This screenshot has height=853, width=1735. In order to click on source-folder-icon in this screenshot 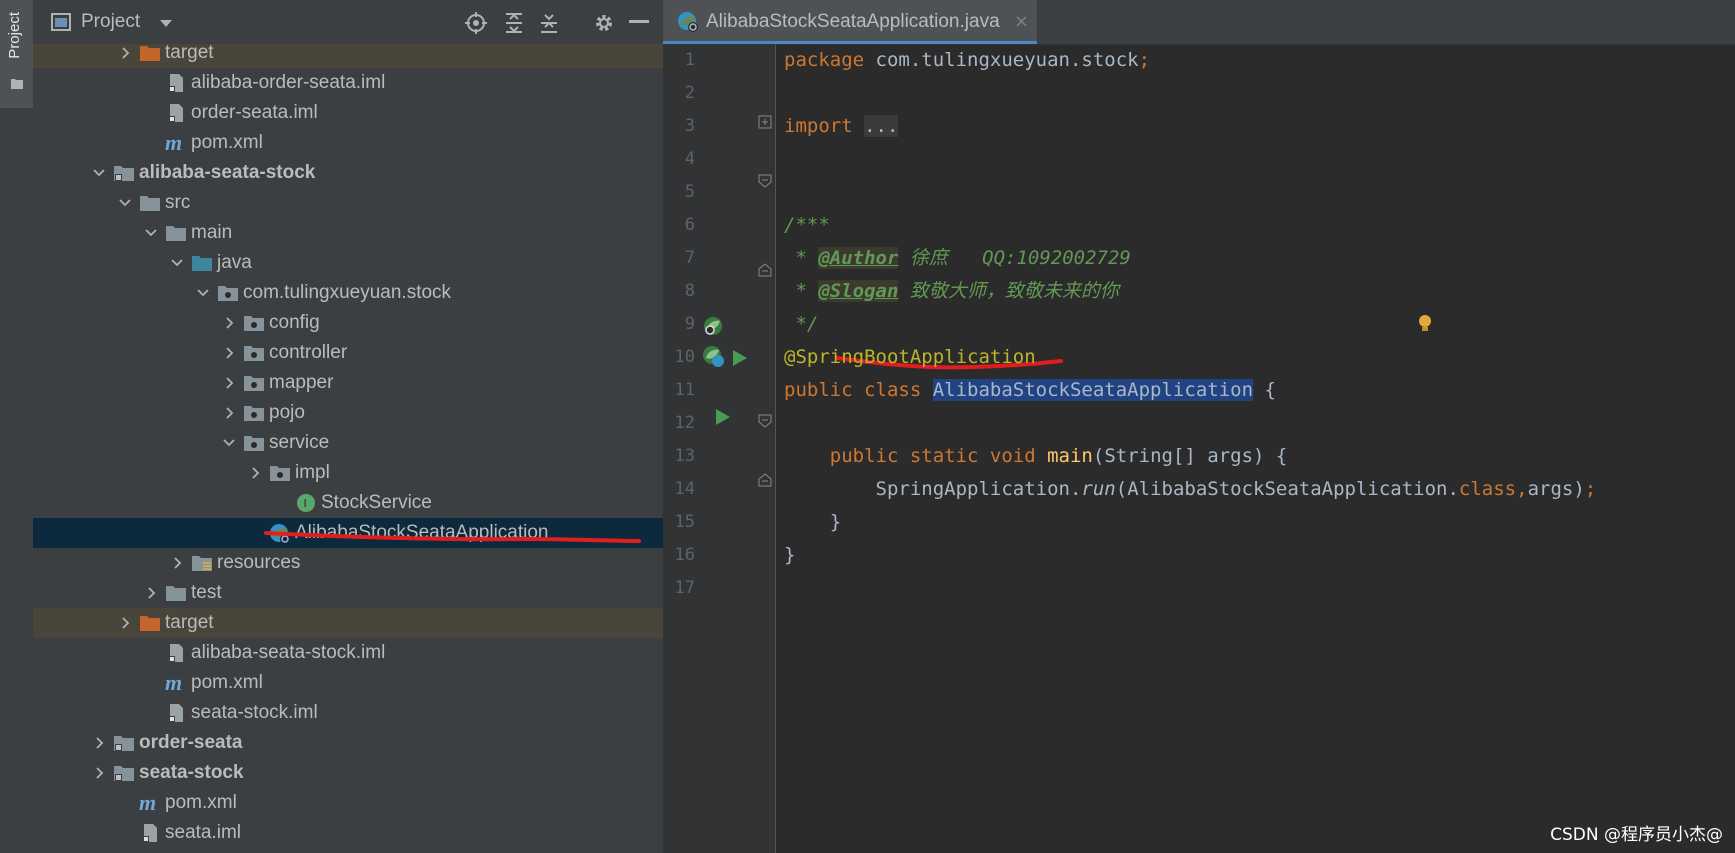, I will do `click(202, 263)`.